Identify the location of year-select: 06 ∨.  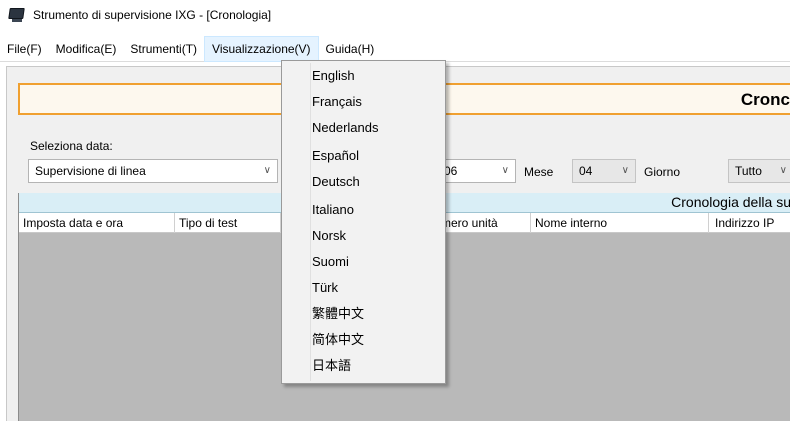
(476, 171).